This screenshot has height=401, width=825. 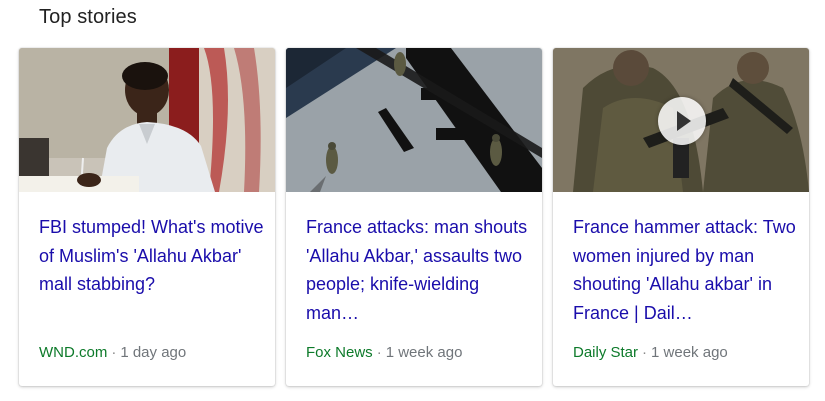 I want to click on story-meta: Daily Star · 1 week ago, so click(x=650, y=352).